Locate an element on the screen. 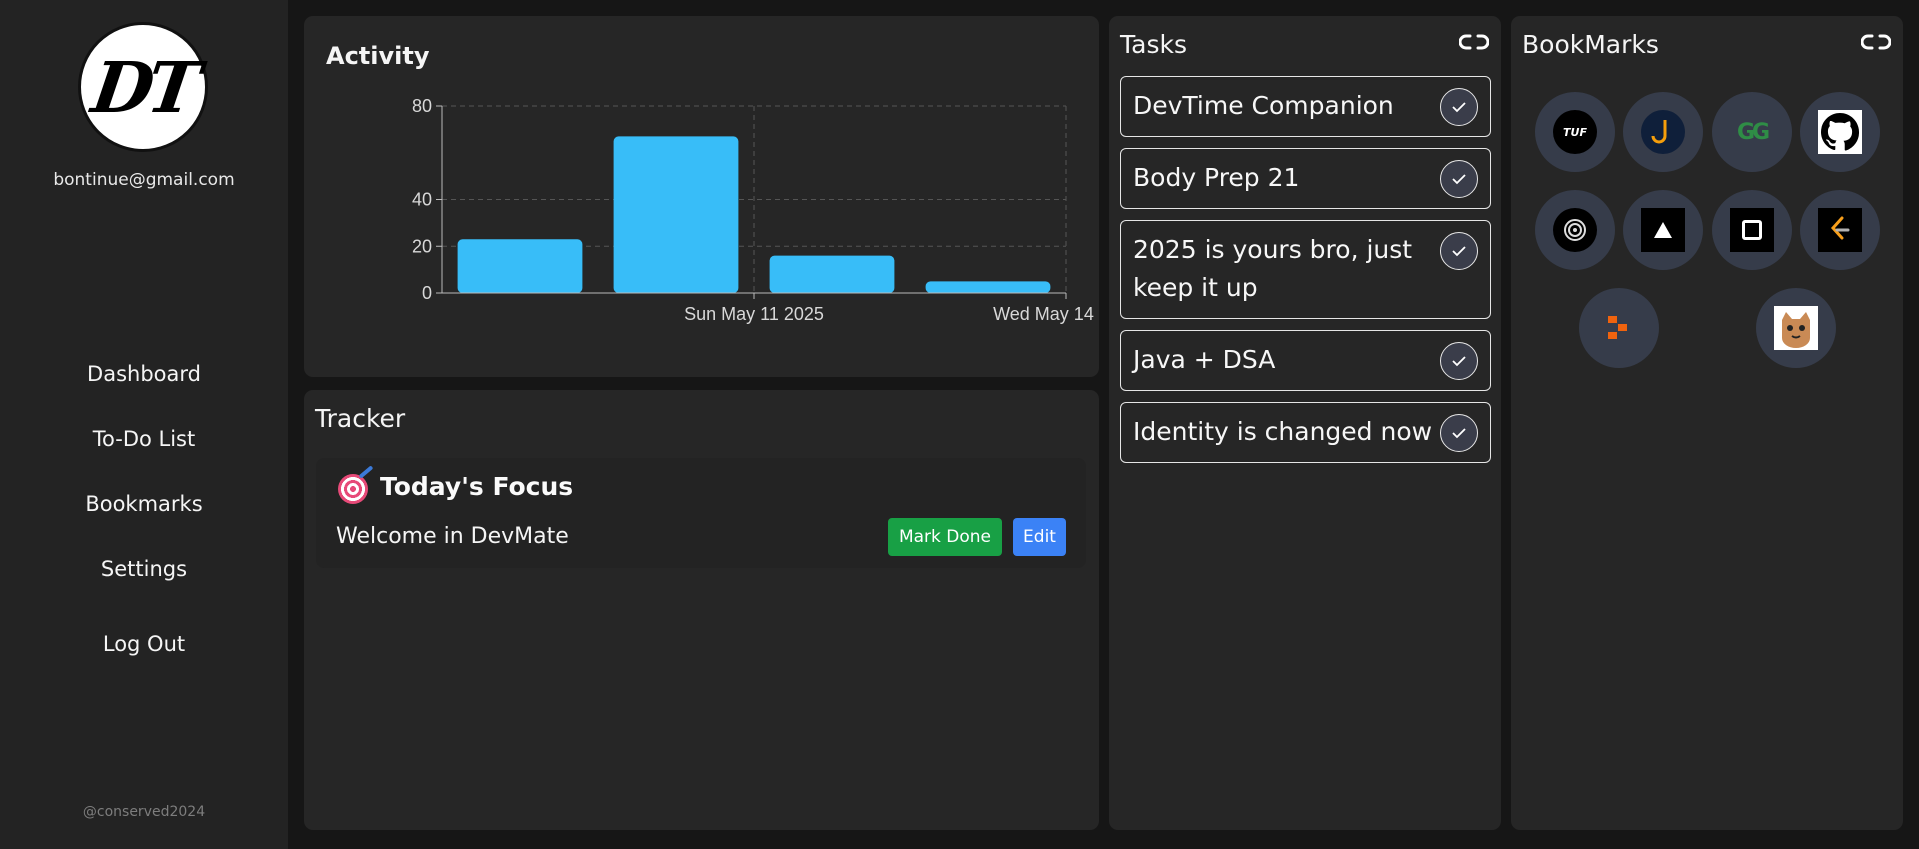 The height and width of the screenshot is (849, 1919). x-tick-label: Sun May 11 2025 is located at coordinates (754, 314).